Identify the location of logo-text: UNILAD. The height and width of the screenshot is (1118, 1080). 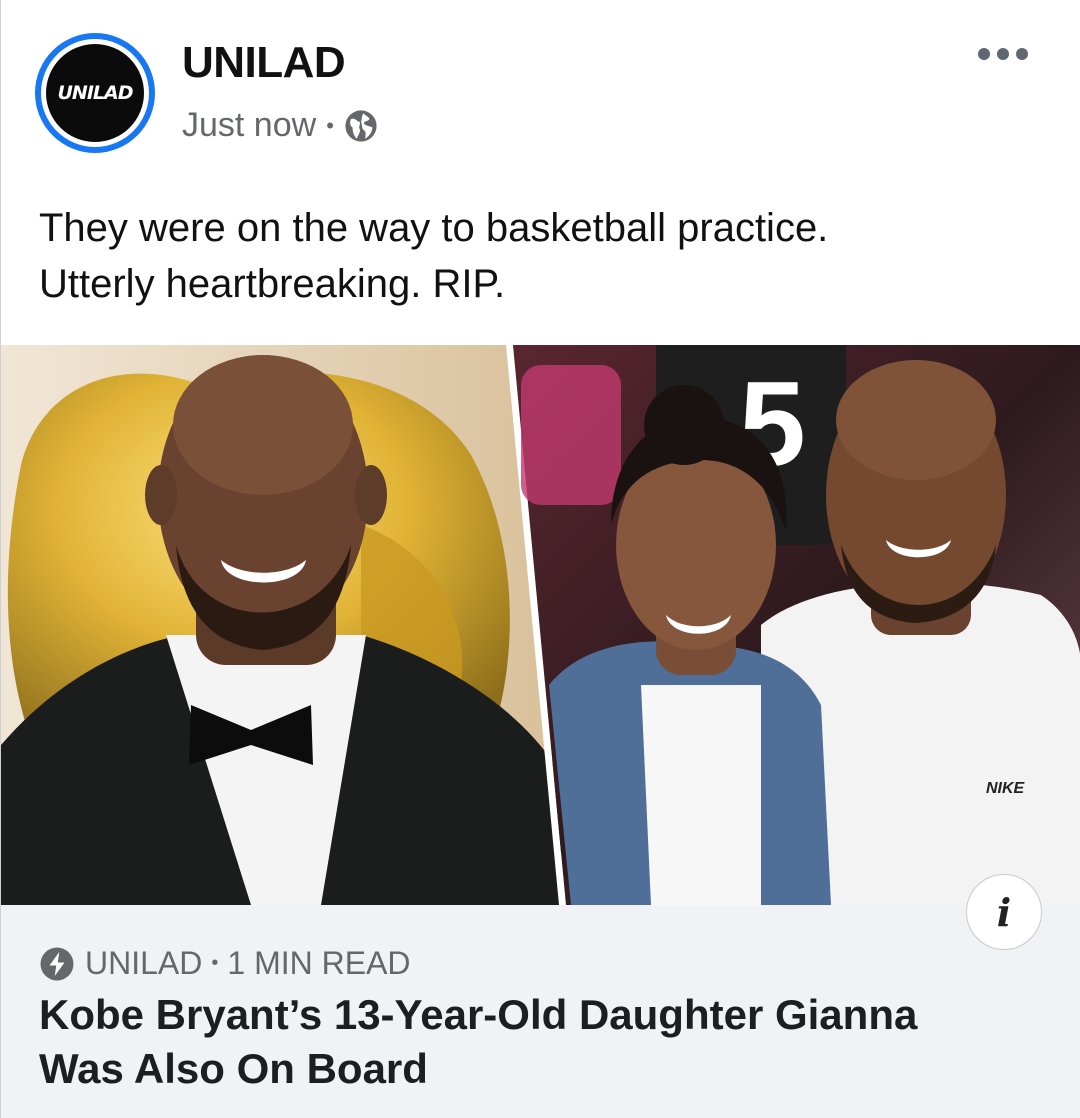
(95, 93).